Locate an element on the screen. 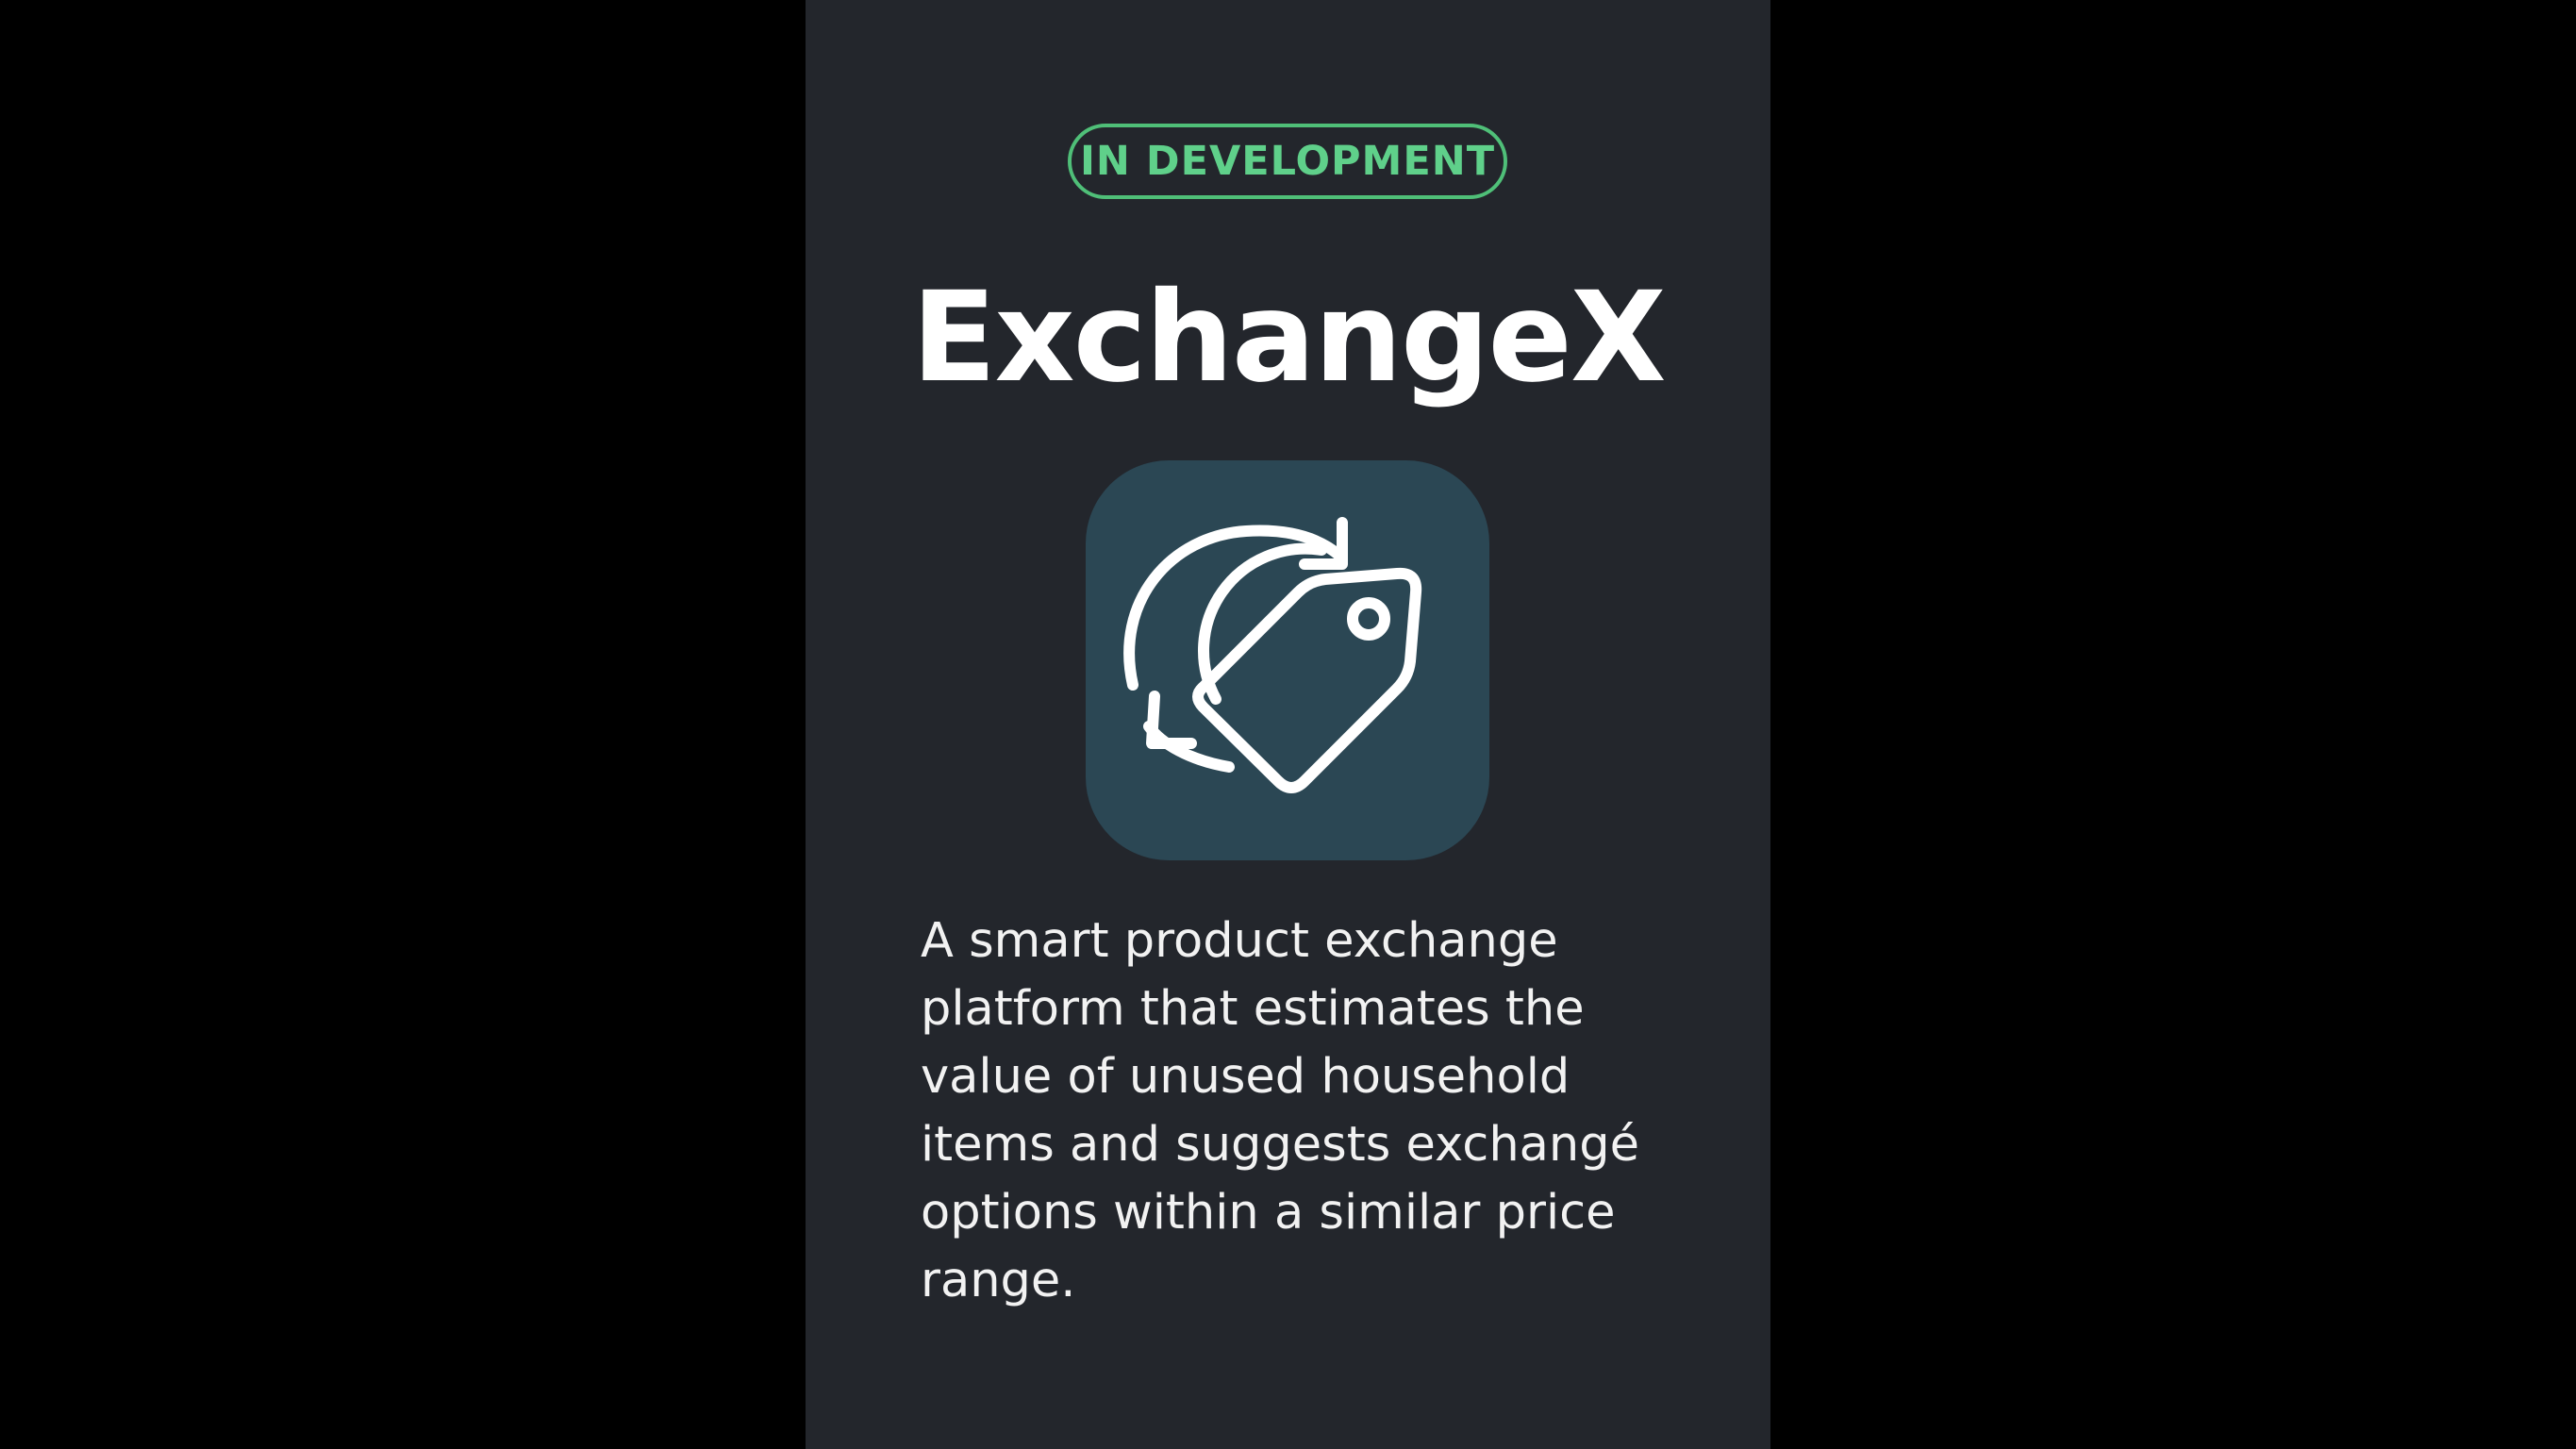  status-badge: IN DEVELOPMENT is located at coordinates (1287, 161).